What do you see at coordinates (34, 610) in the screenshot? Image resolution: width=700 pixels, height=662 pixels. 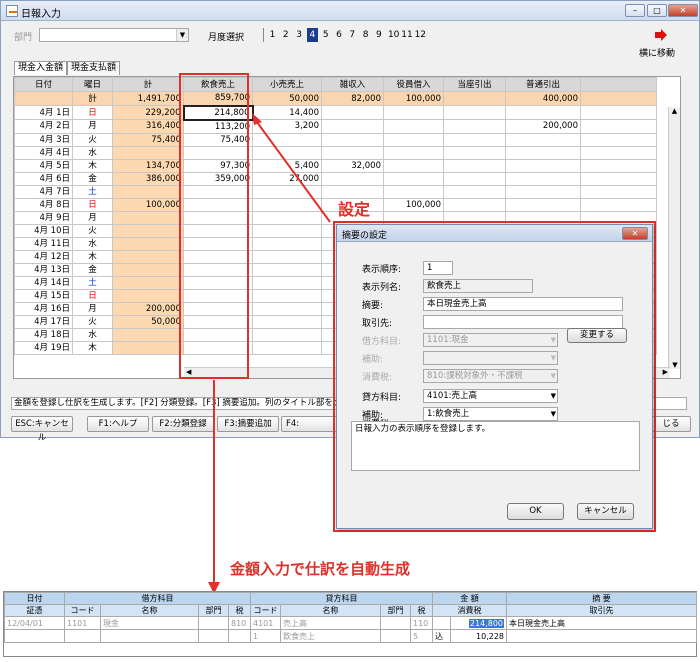 I see `journal-subheader: 証憑` at bounding box center [34, 610].